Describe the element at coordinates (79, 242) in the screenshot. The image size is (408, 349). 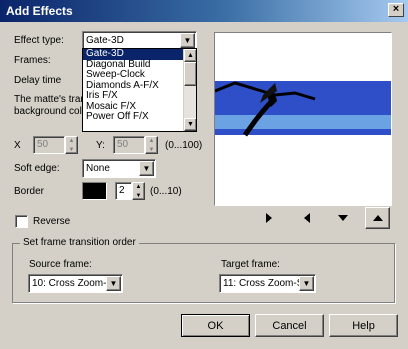
I see `frame-order-group-title: Set frame transition order` at that location.